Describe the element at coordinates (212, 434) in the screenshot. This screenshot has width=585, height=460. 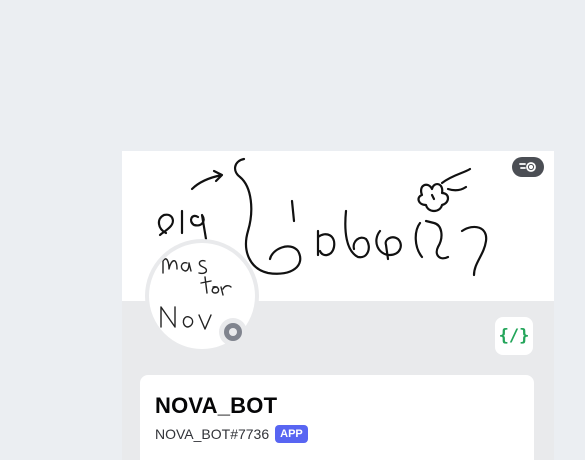
I see `user-tag: NOVA_BOT#7736` at that location.